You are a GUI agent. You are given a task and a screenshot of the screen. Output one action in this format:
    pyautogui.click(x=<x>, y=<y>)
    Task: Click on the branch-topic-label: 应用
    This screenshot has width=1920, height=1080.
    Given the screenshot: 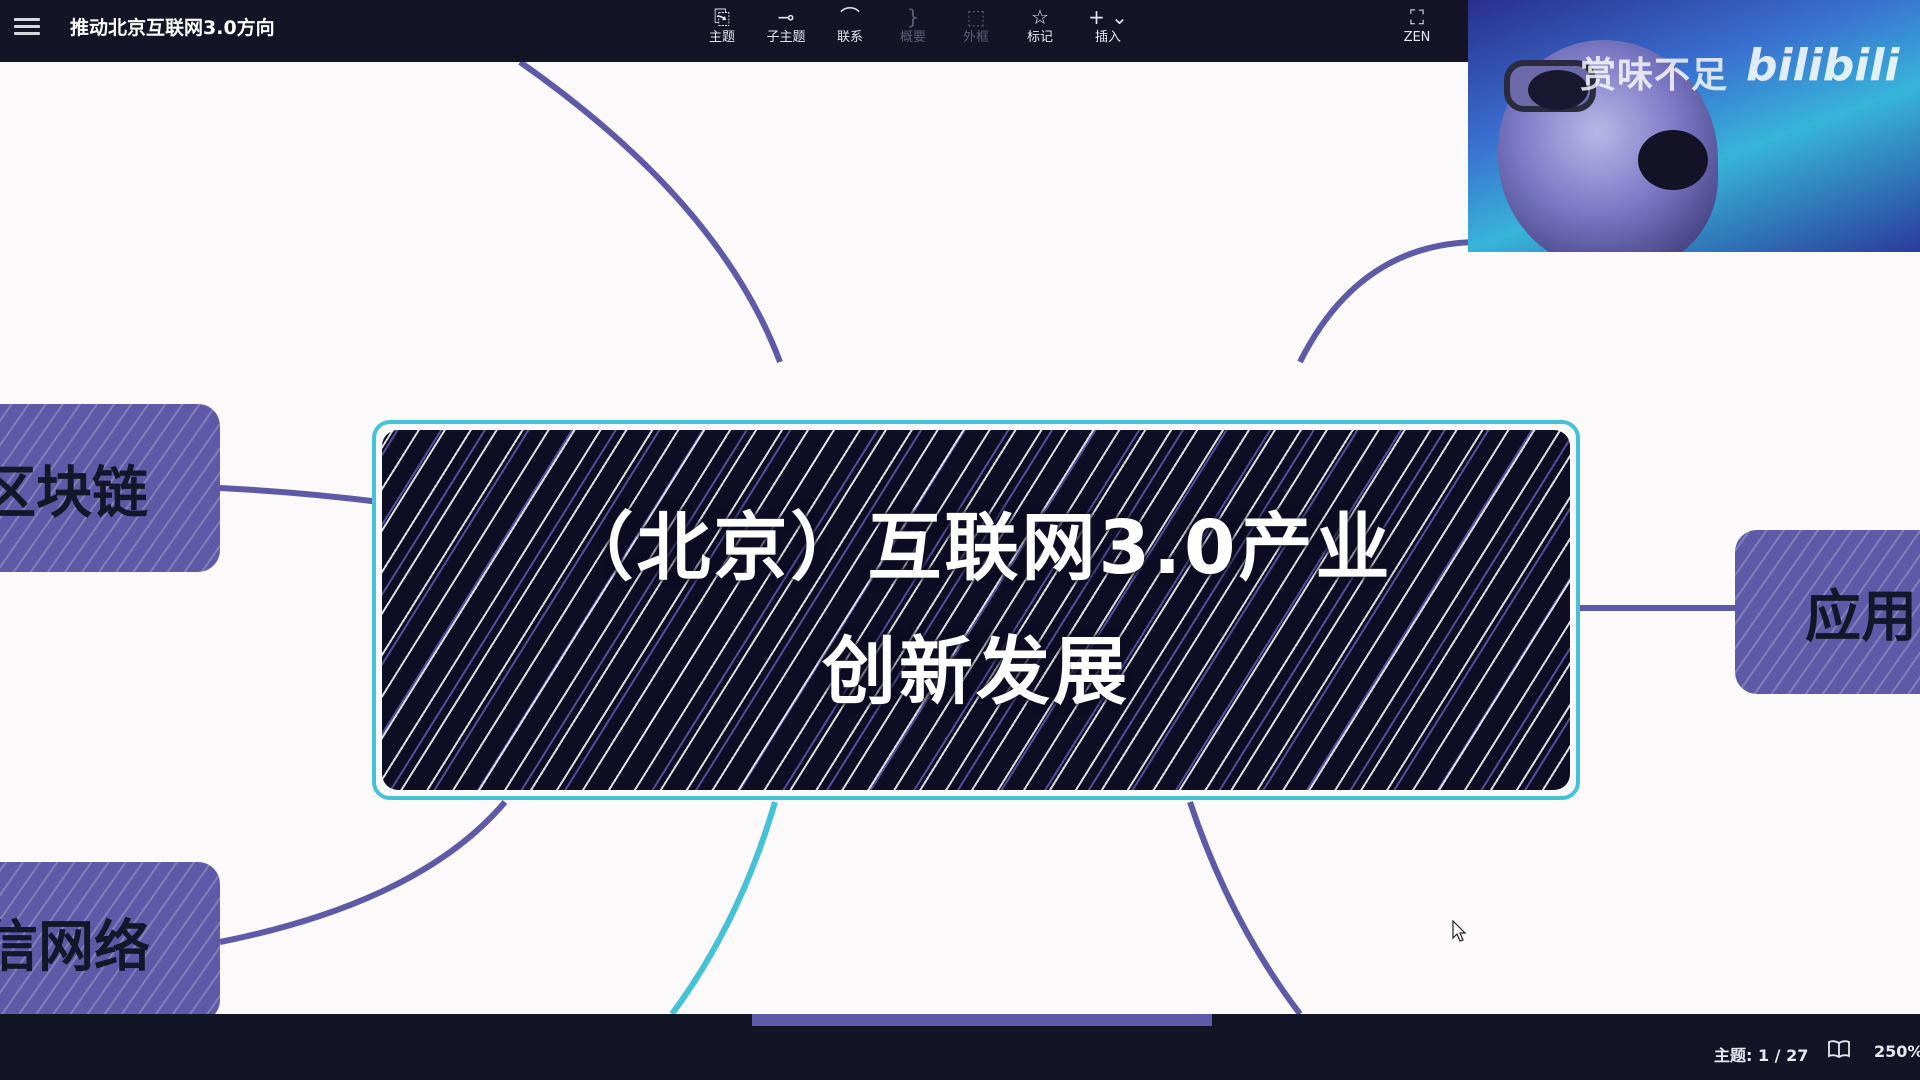 What is the action you would take?
    pyautogui.click(x=1861, y=617)
    